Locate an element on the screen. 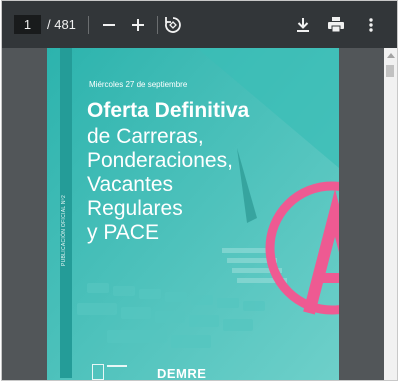 This screenshot has width=400, height=382. rotate-icon is located at coordinates (173, 25).